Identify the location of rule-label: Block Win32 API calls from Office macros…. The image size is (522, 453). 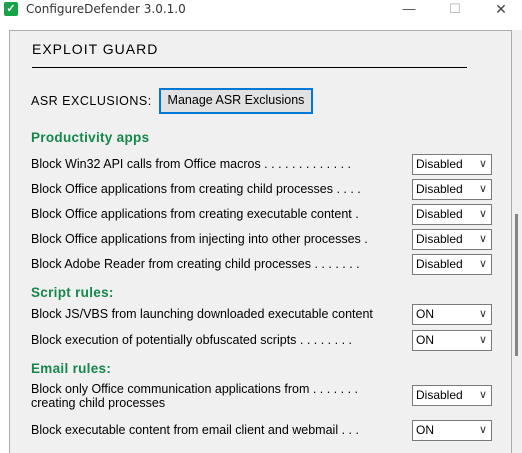
(191, 164).